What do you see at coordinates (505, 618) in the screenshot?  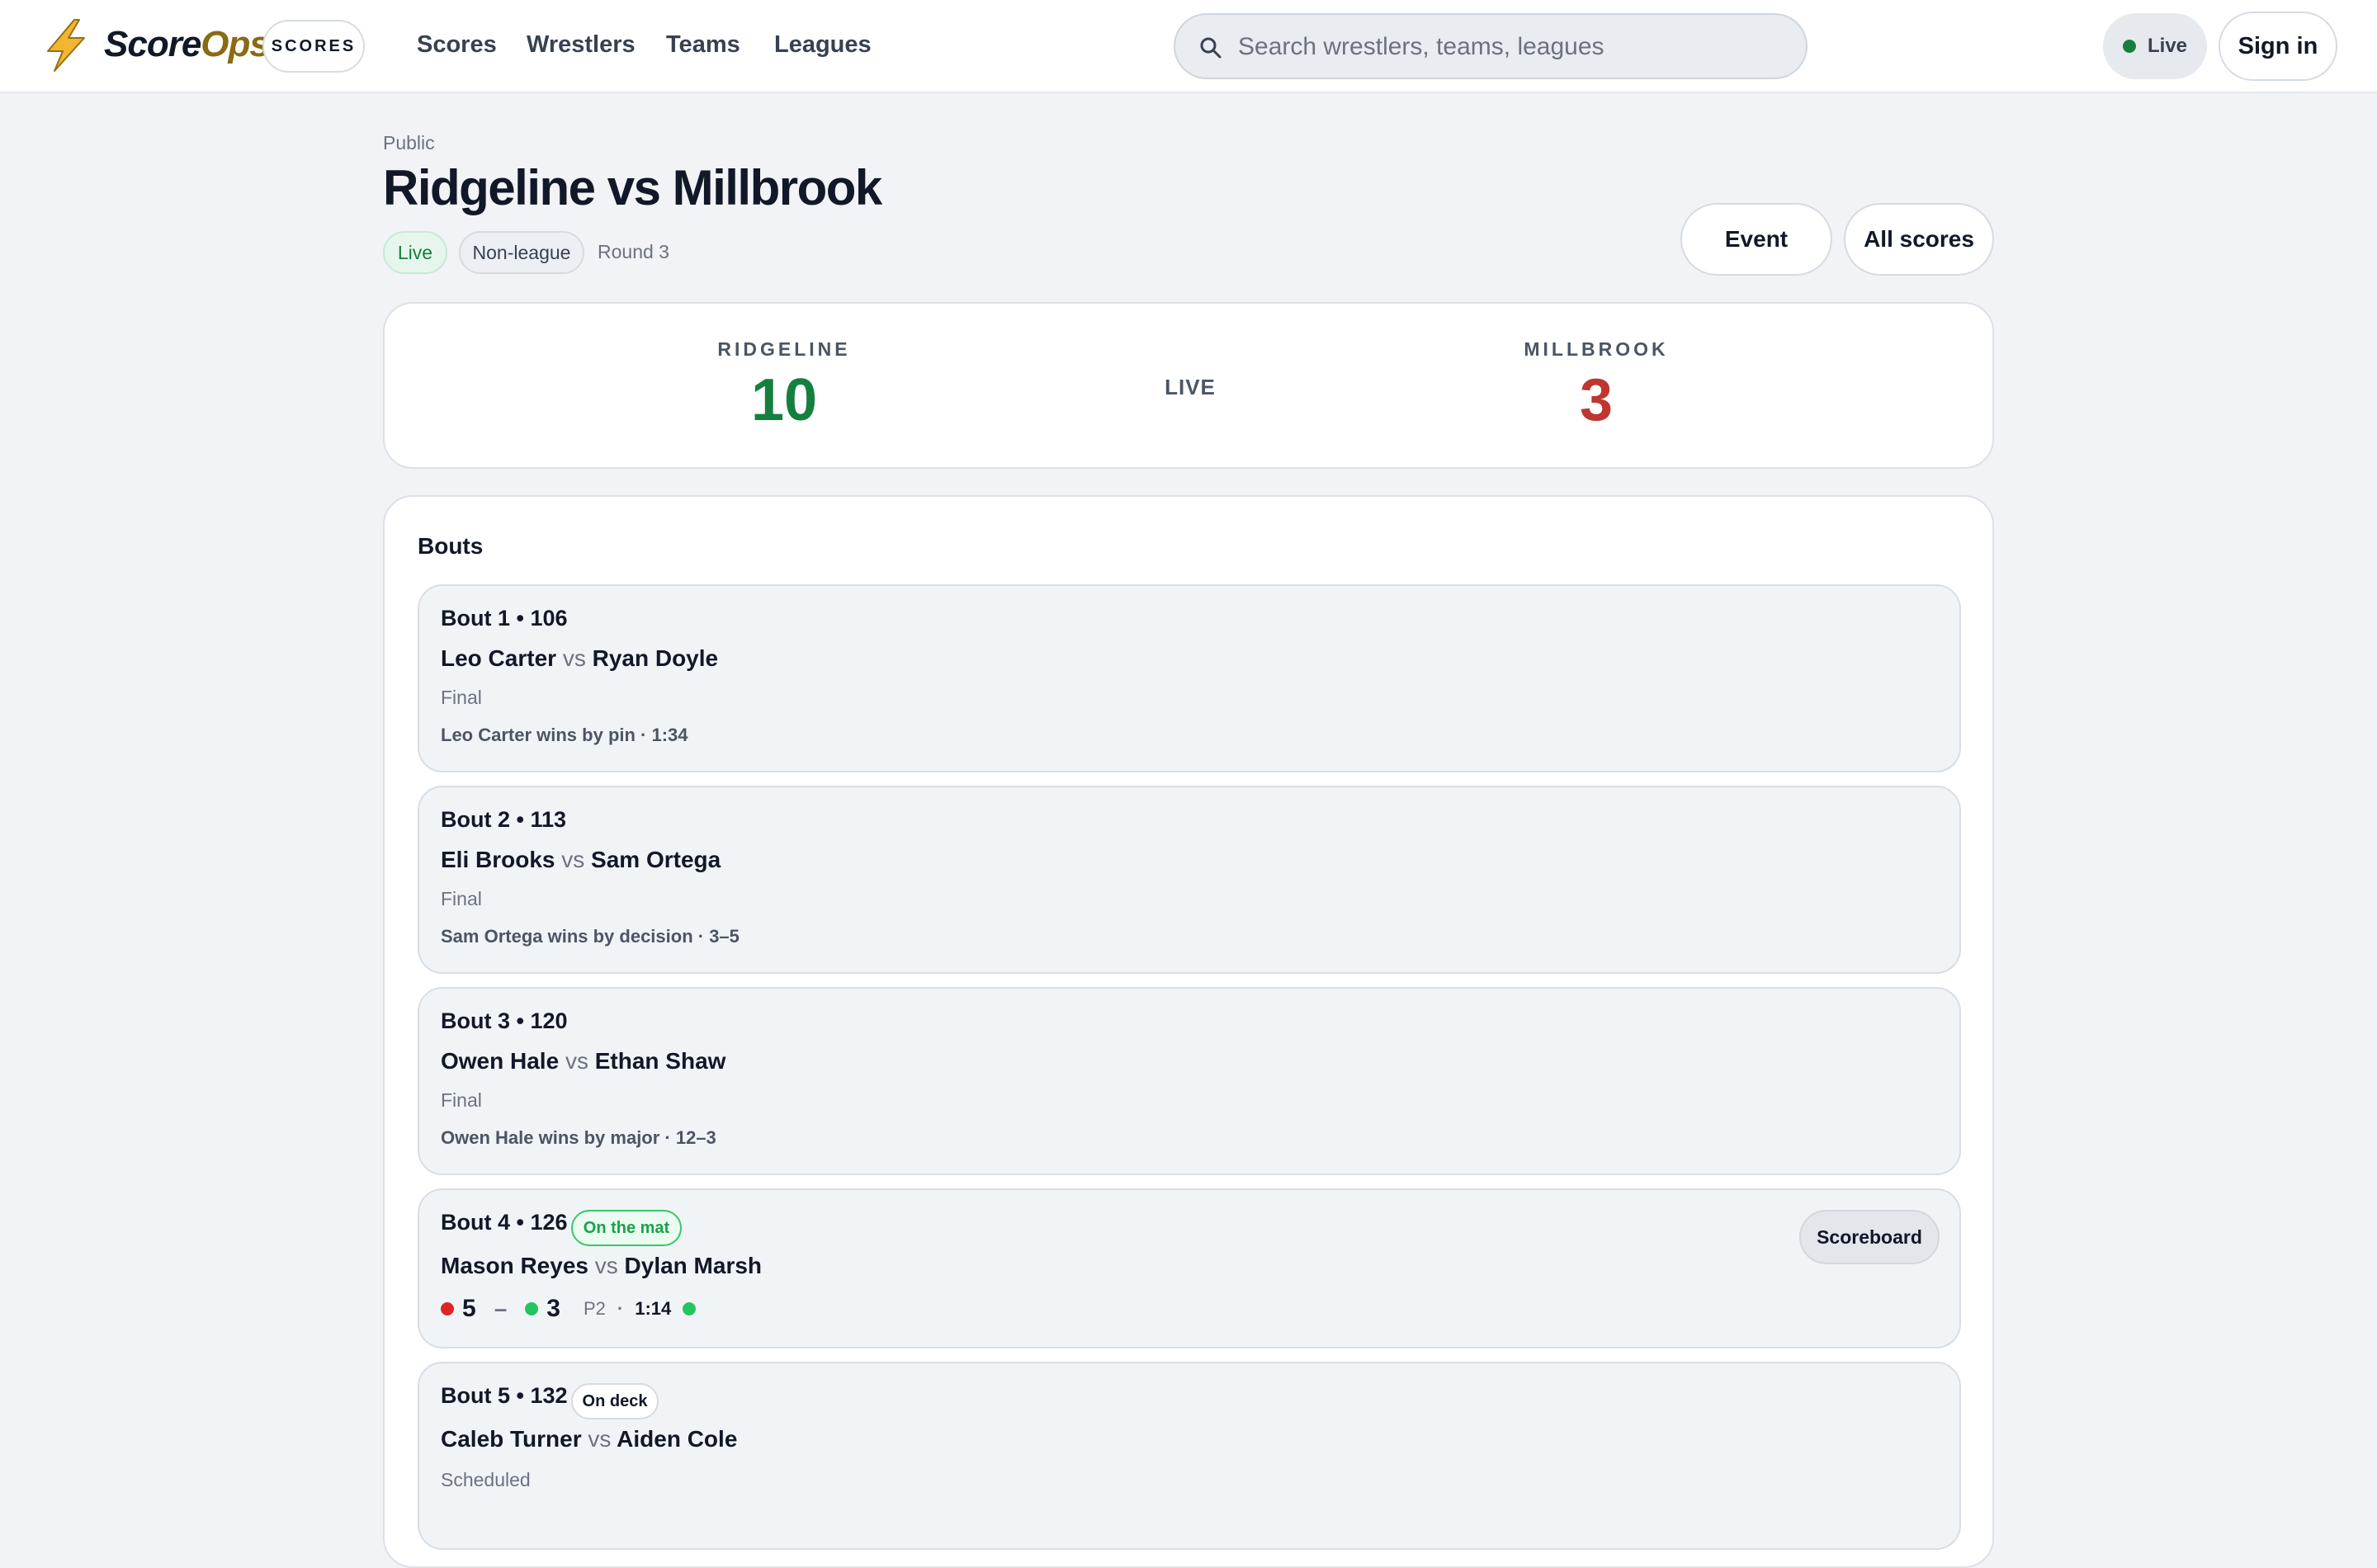 I see `bout-heading: Bout 1 • 106` at bounding box center [505, 618].